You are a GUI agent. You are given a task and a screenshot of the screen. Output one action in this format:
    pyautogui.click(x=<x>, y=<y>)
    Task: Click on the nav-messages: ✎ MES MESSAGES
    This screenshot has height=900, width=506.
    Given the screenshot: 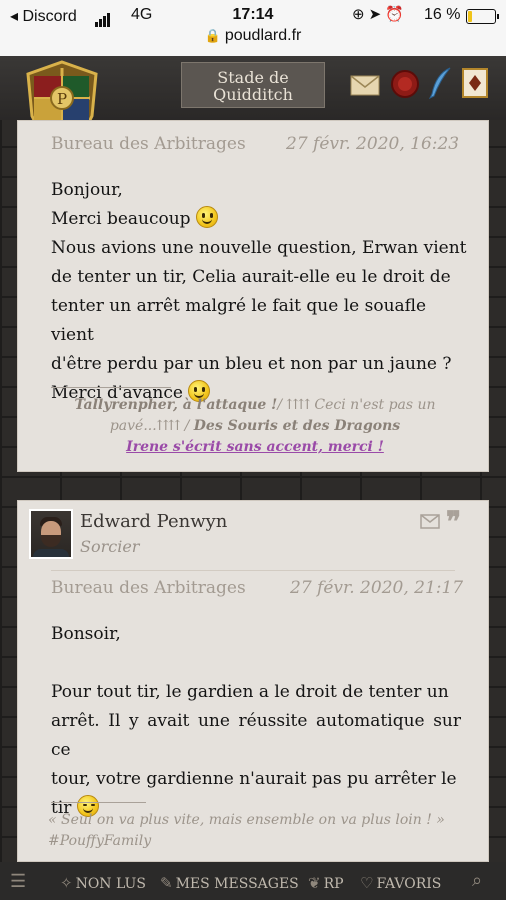 What is the action you would take?
    pyautogui.click(x=229, y=883)
    